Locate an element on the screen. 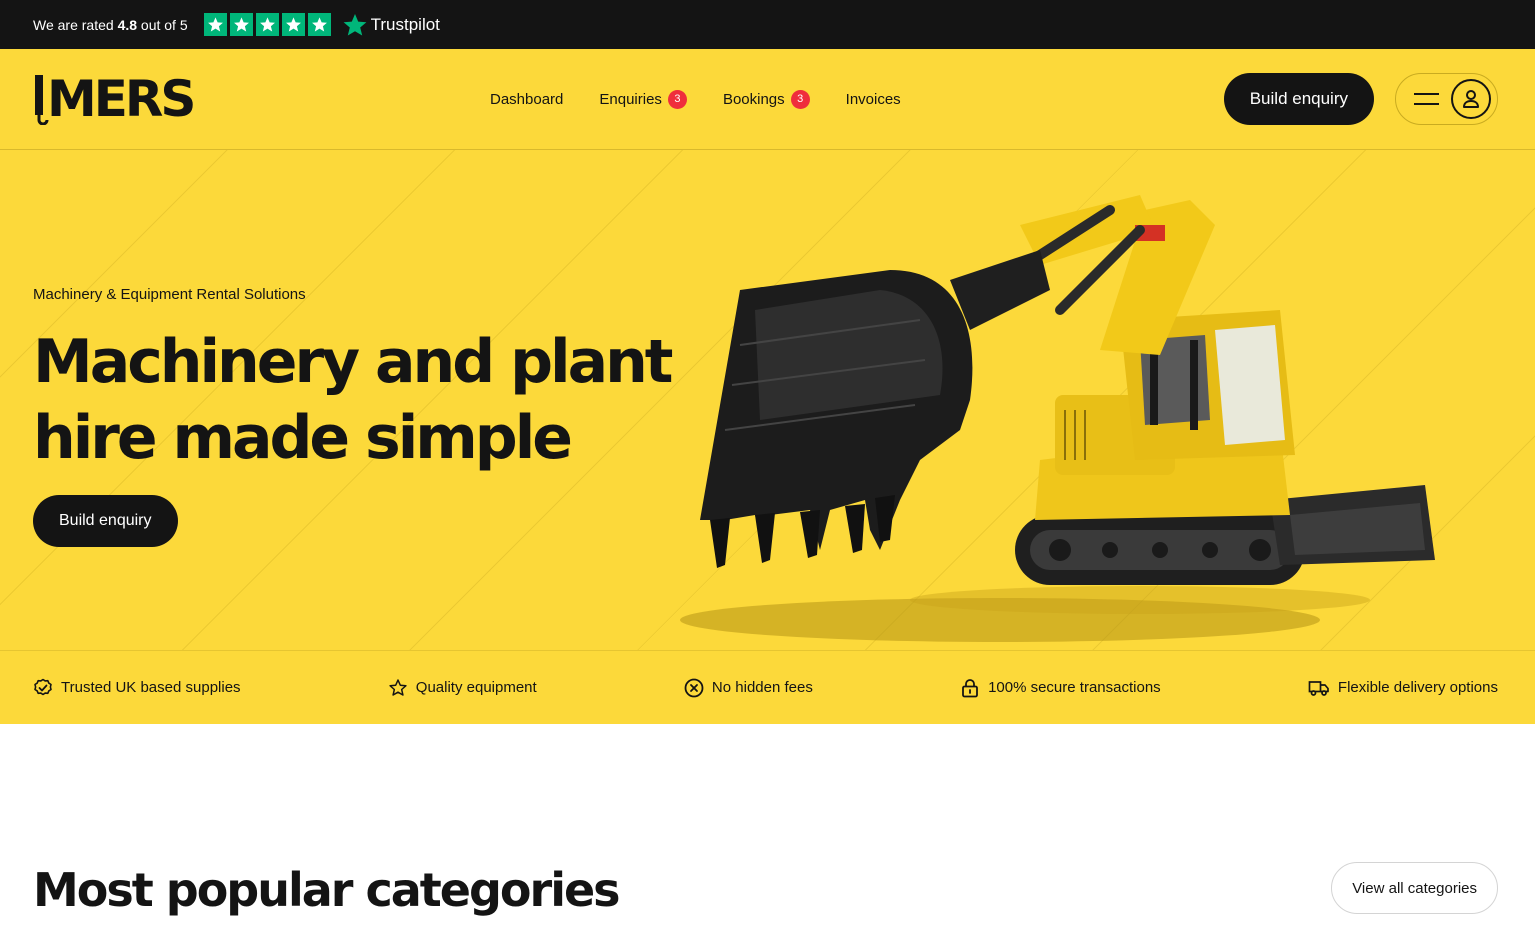 This screenshot has height=942, width=1535. hero-title: Machinery and plant hire made simple is located at coordinates (353, 400).